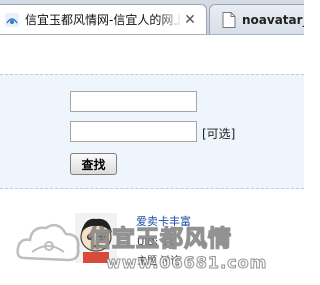 This screenshot has height=285, width=320. What do you see at coordinates (186, 263) in the screenshot?
I see `watermark-url: www.06681.com` at bounding box center [186, 263].